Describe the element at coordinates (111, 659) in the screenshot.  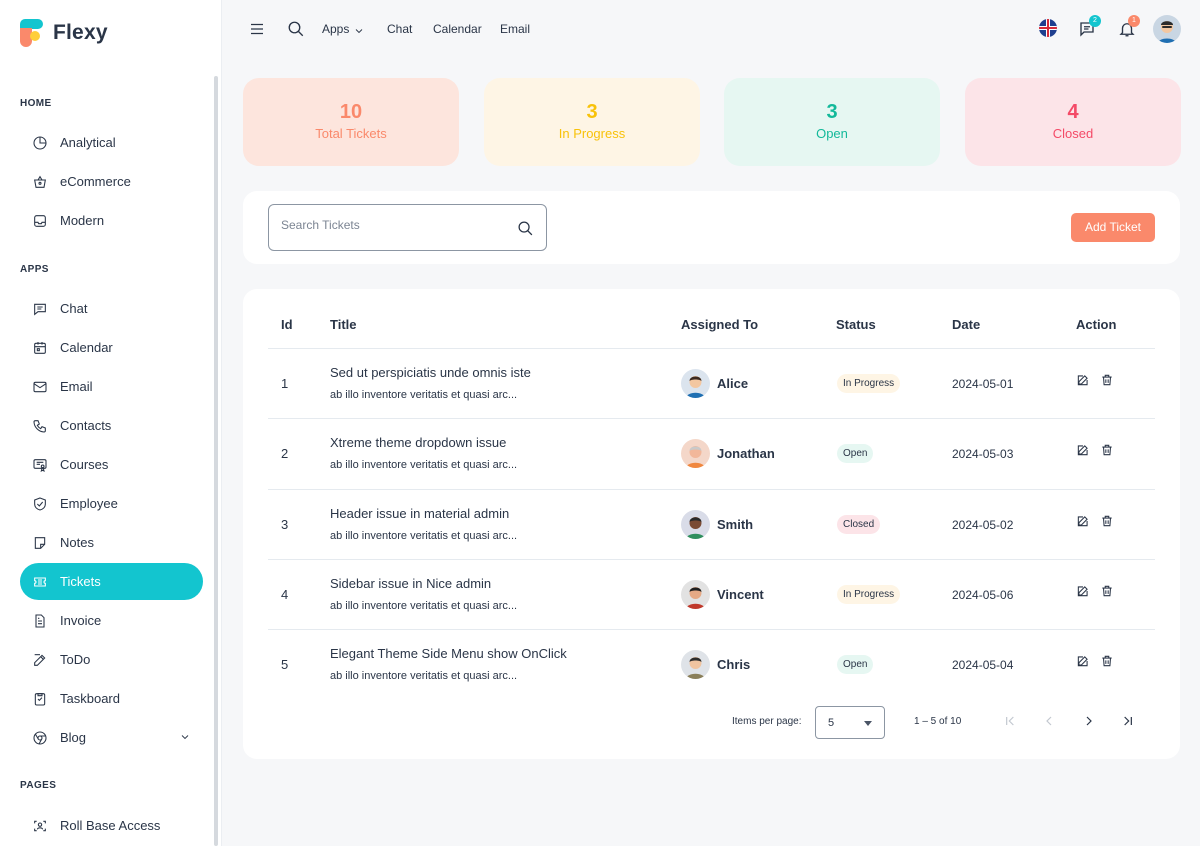
I see `sidebar-item-todo: ToDo` at that location.